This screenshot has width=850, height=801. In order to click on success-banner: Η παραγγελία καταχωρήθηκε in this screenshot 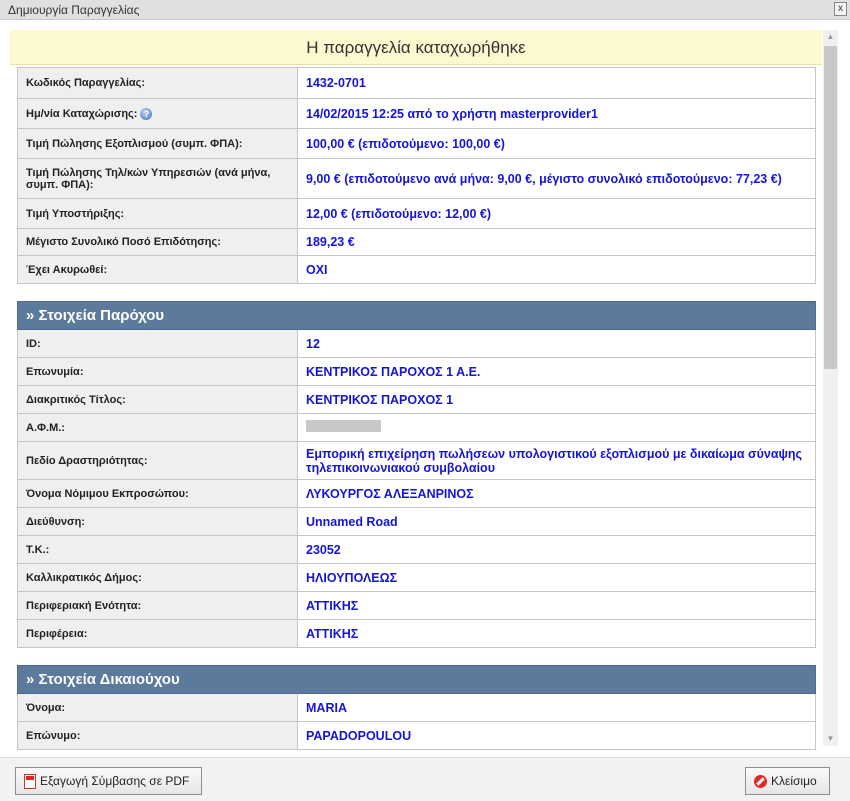, I will do `click(416, 47)`.